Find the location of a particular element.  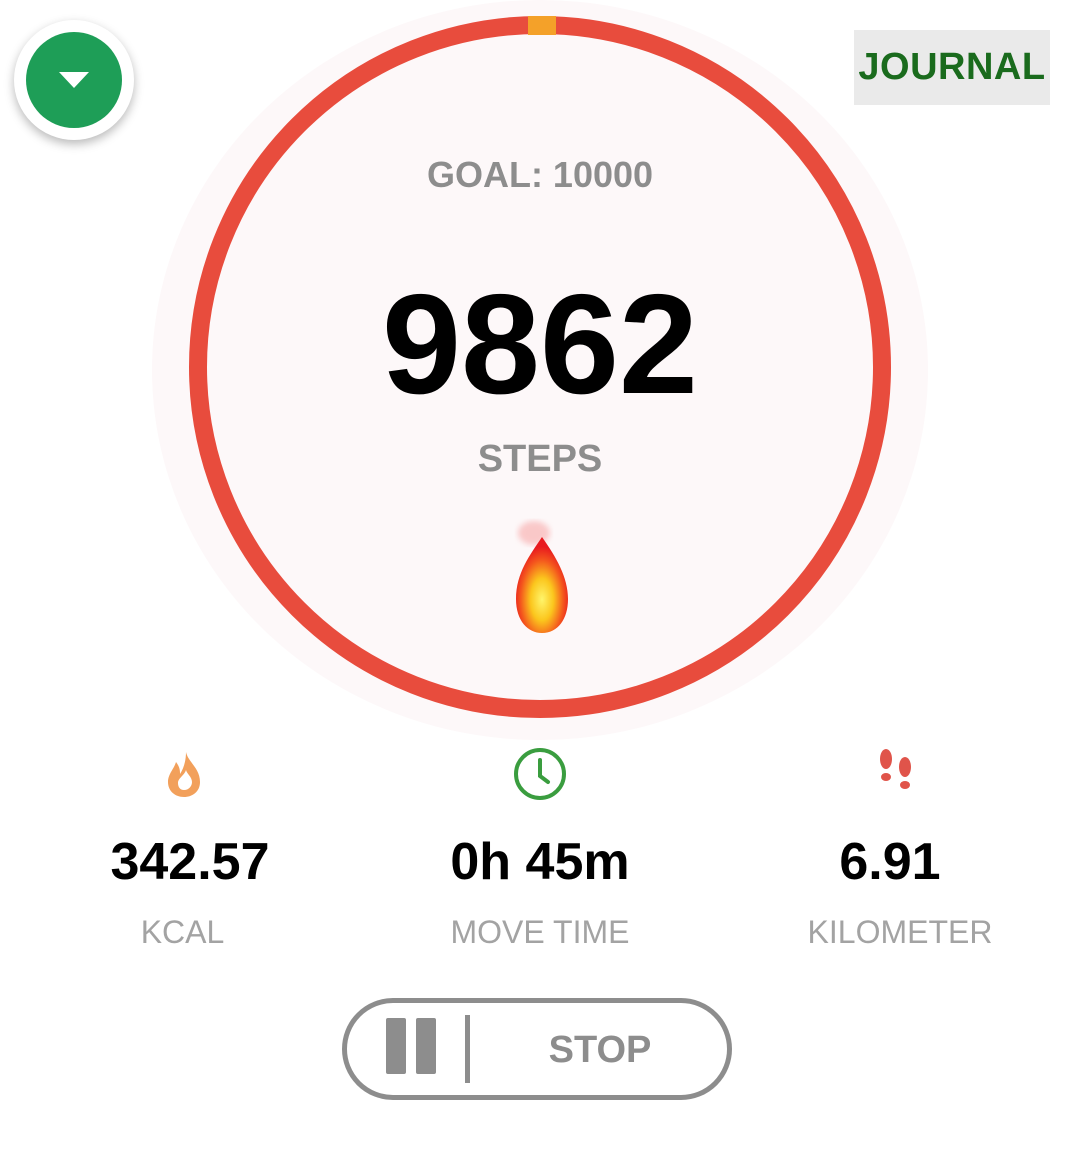

distance-label: KILOMETER is located at coordinates (900, 932).